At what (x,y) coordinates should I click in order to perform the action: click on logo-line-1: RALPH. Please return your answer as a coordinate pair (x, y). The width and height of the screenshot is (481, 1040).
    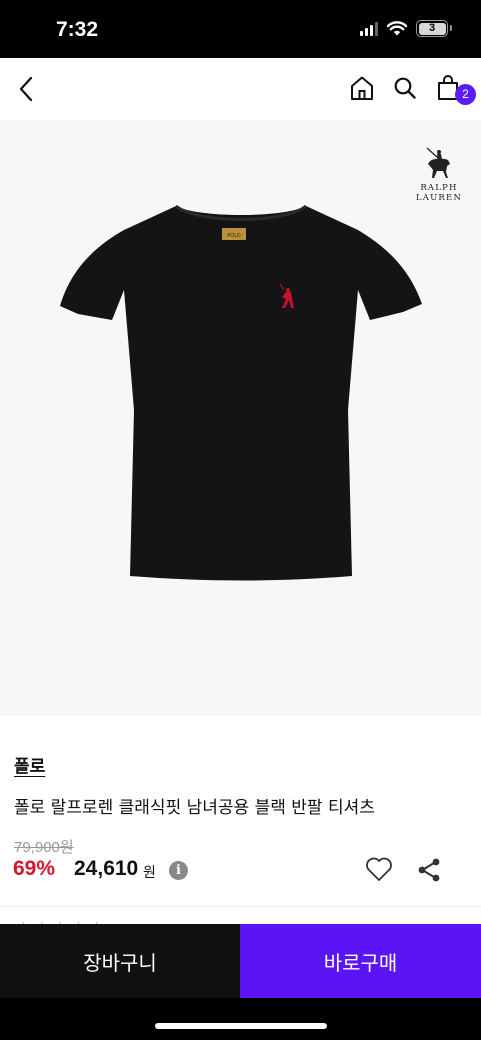
    Looking at the image, I should click on (439, 188).